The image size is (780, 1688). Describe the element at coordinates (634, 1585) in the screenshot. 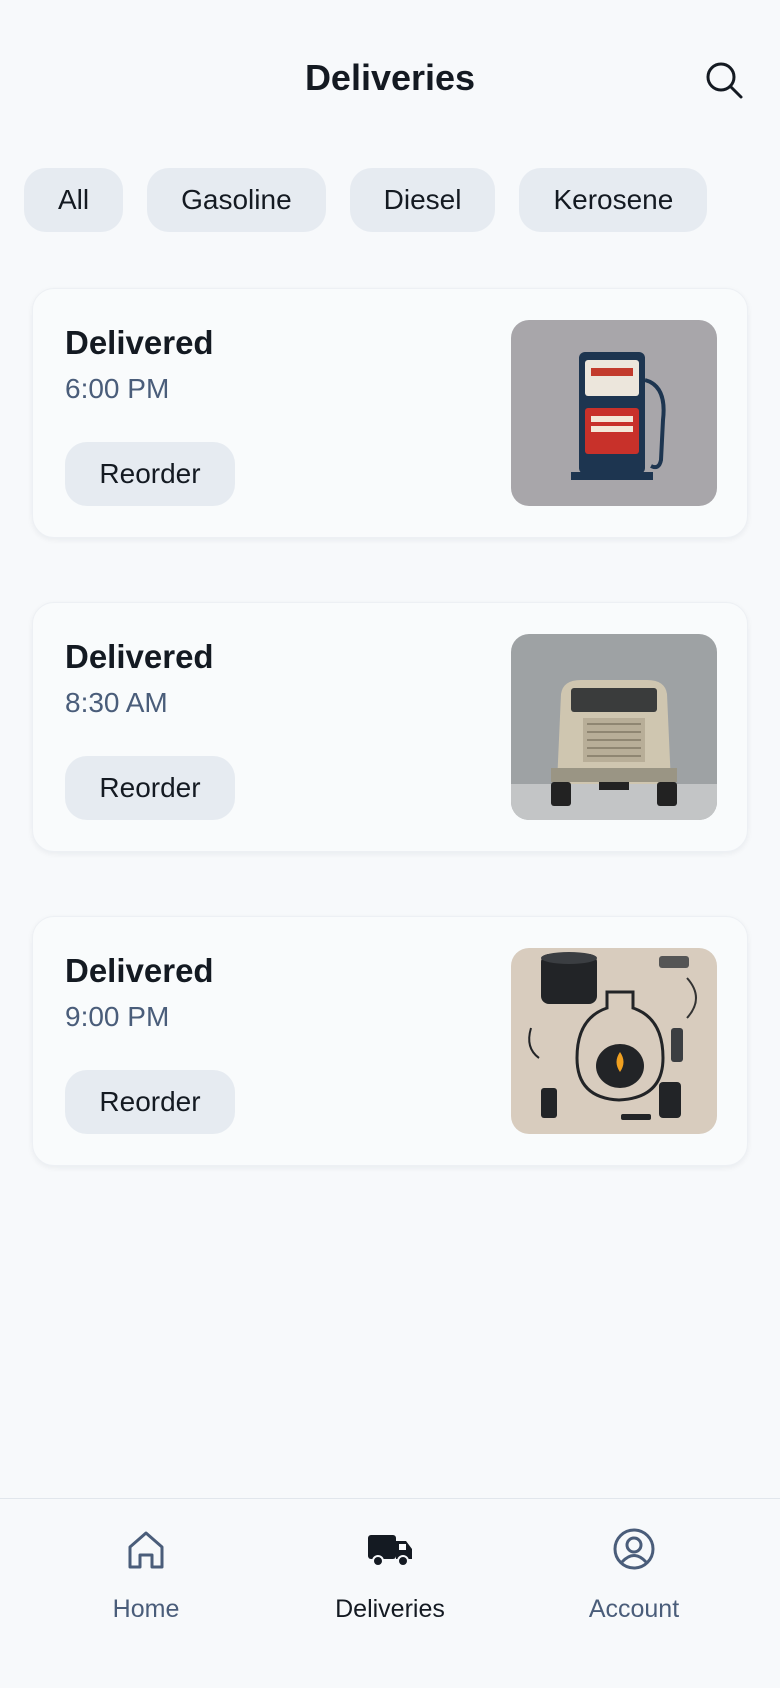

I see `nav-item-account: Account` at that location.